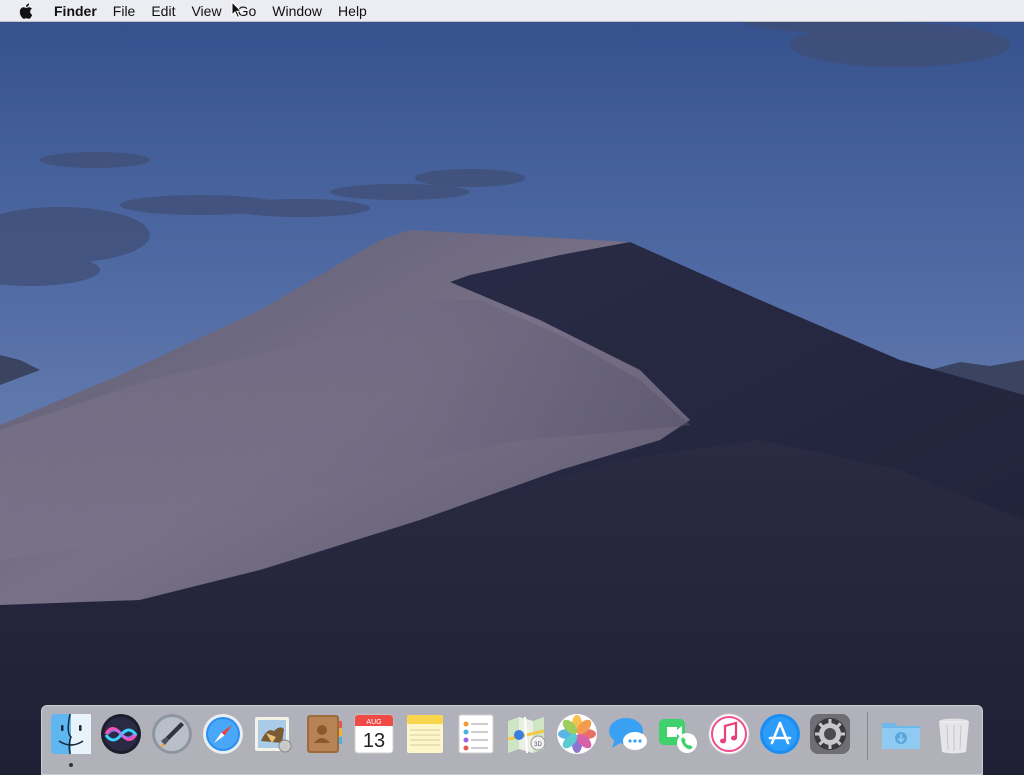 This screenshot has width=1024, height=775. What do you see at coordinates (374, 741) in the screenshot?
I see `calendar-day: 13` at bounding box center [374, 741].